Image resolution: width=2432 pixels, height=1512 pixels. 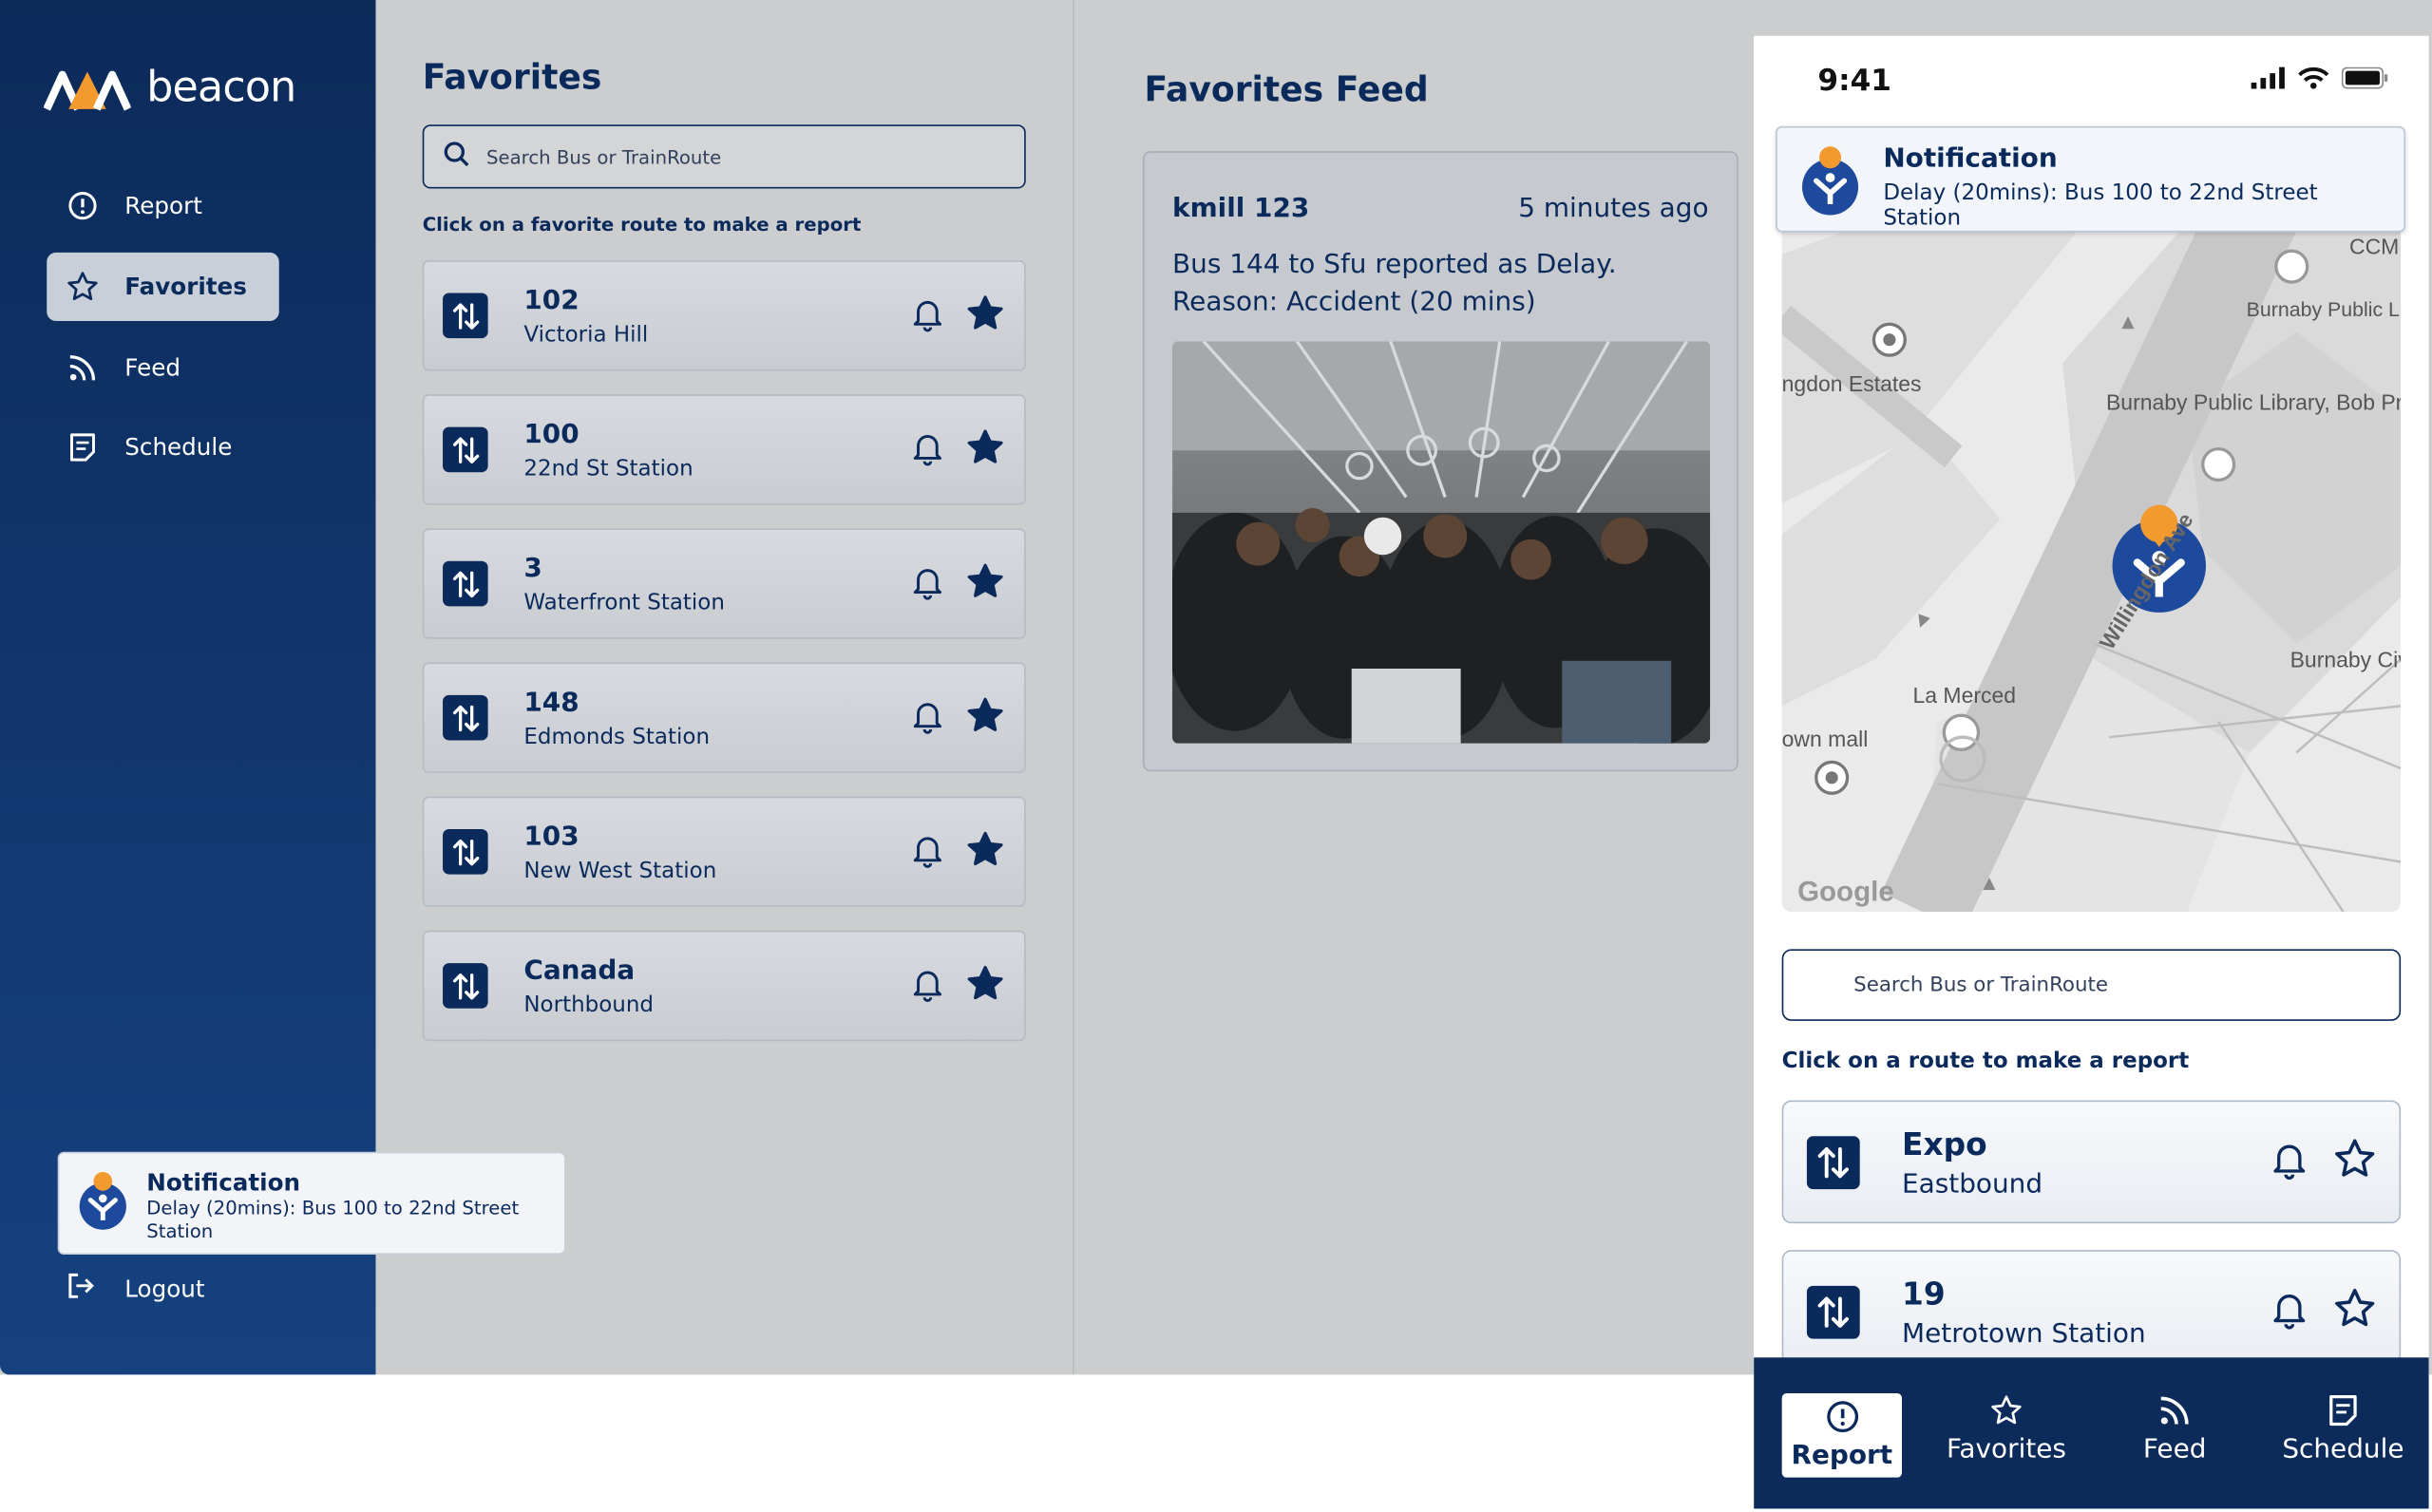 What do you see at coordinates (579, 970) in the screenshot?
I see `route-number: Canada` at bounding box center [579, 970].